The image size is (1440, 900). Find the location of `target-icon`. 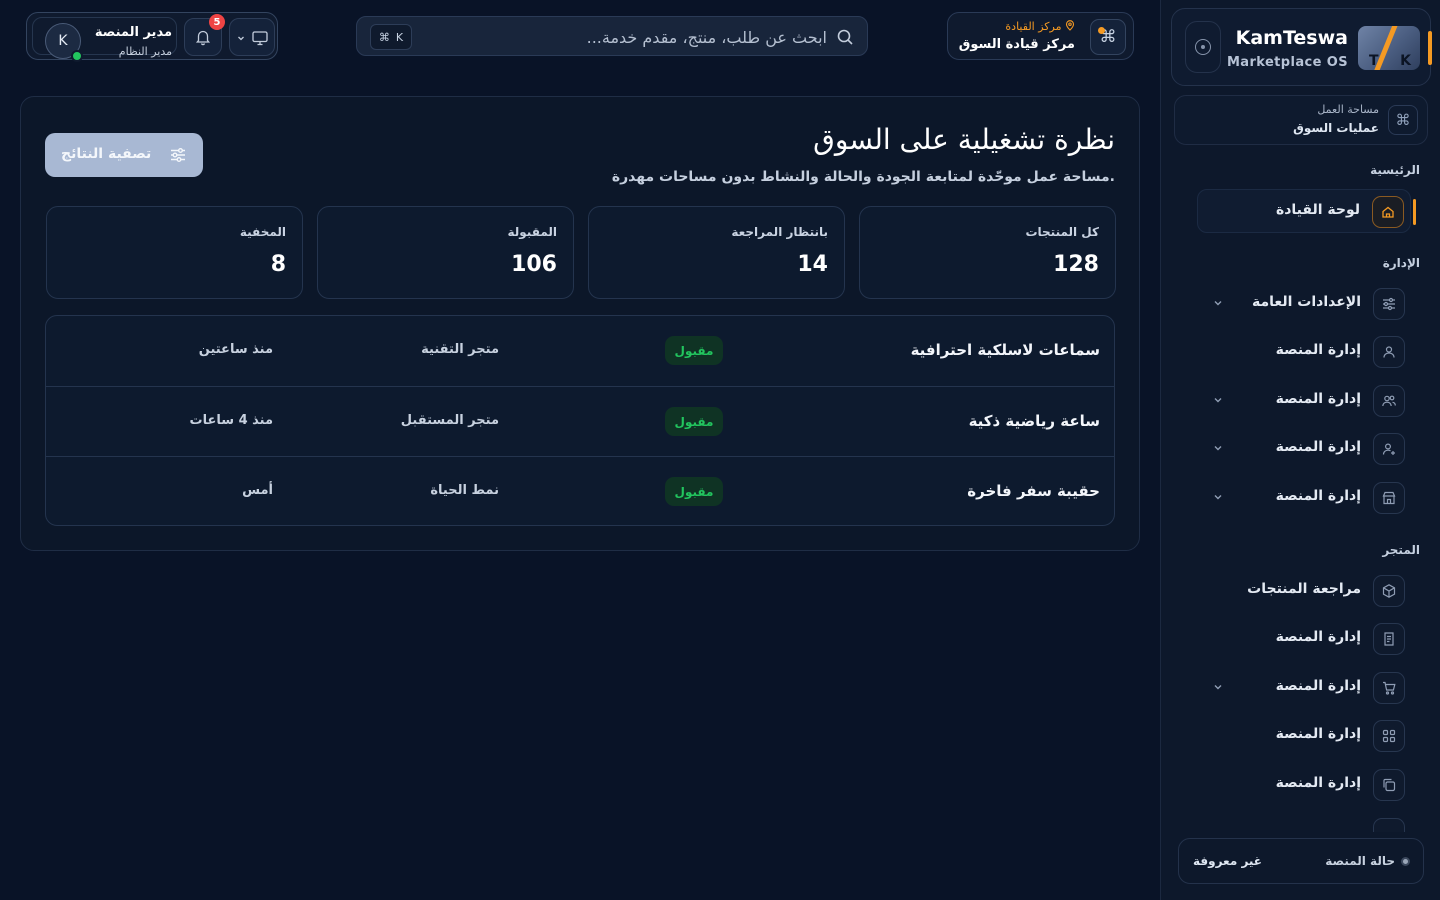

target-icon is located at coordinates (1203, 47).